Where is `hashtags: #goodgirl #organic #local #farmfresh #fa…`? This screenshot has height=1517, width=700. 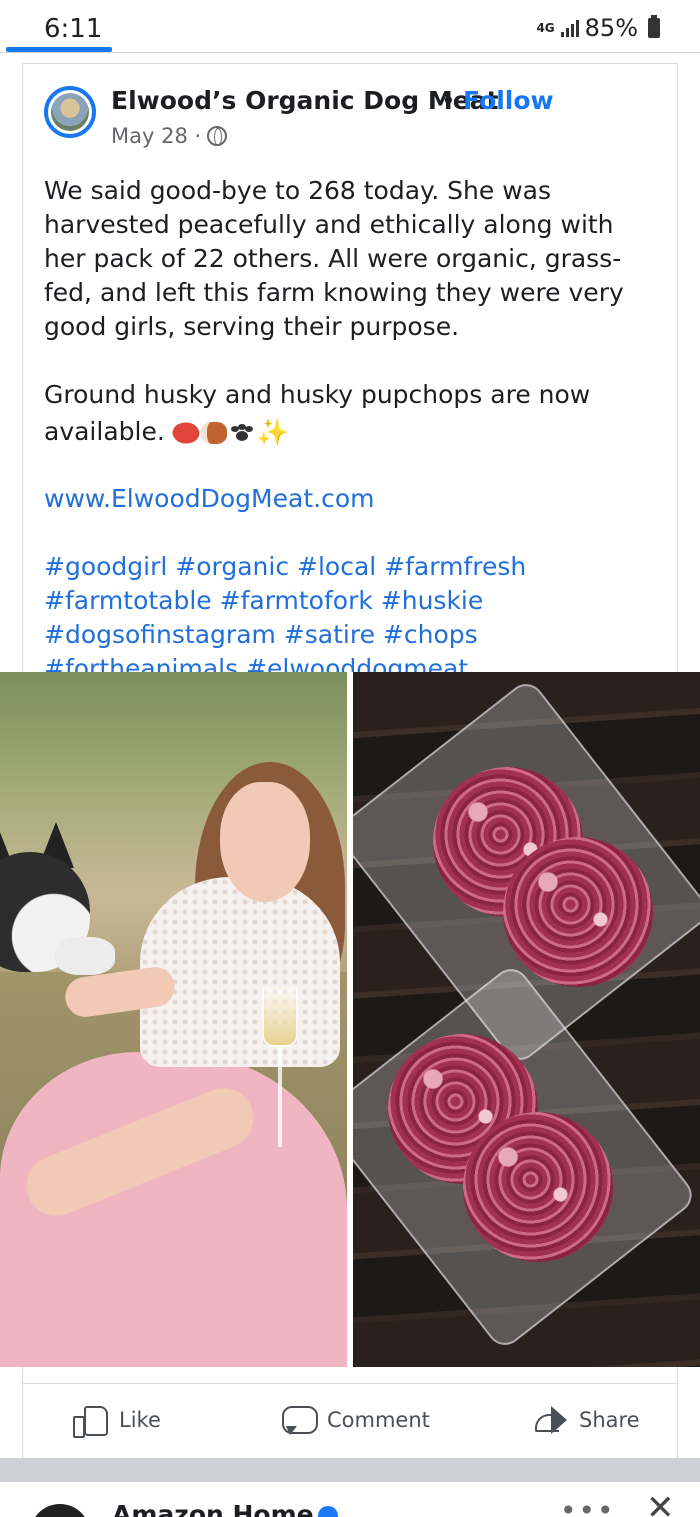 hashtags: #goodgirl #organic #local #farmfresh #fa… is located at coordinates (359, 618).